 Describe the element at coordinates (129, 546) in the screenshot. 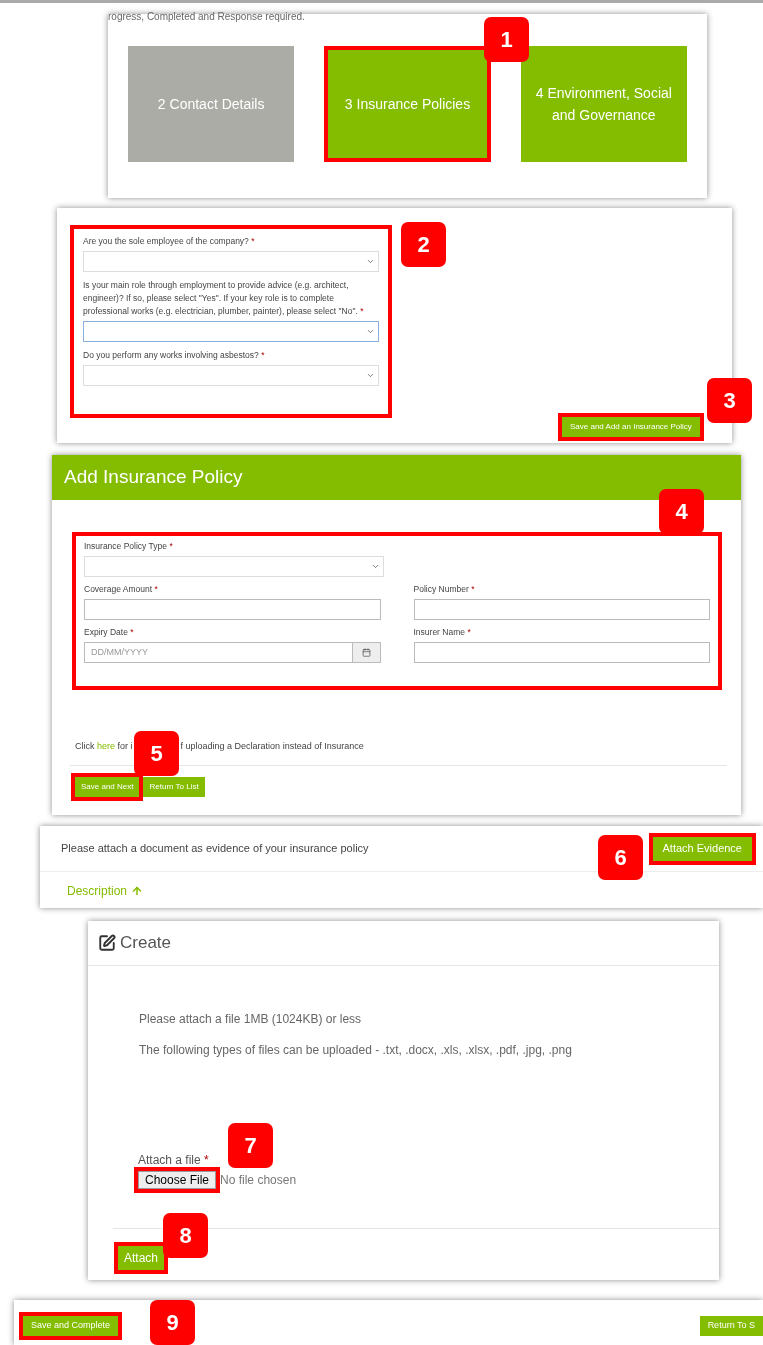

I see `field-label: Insurance Policy Type *` at that location.